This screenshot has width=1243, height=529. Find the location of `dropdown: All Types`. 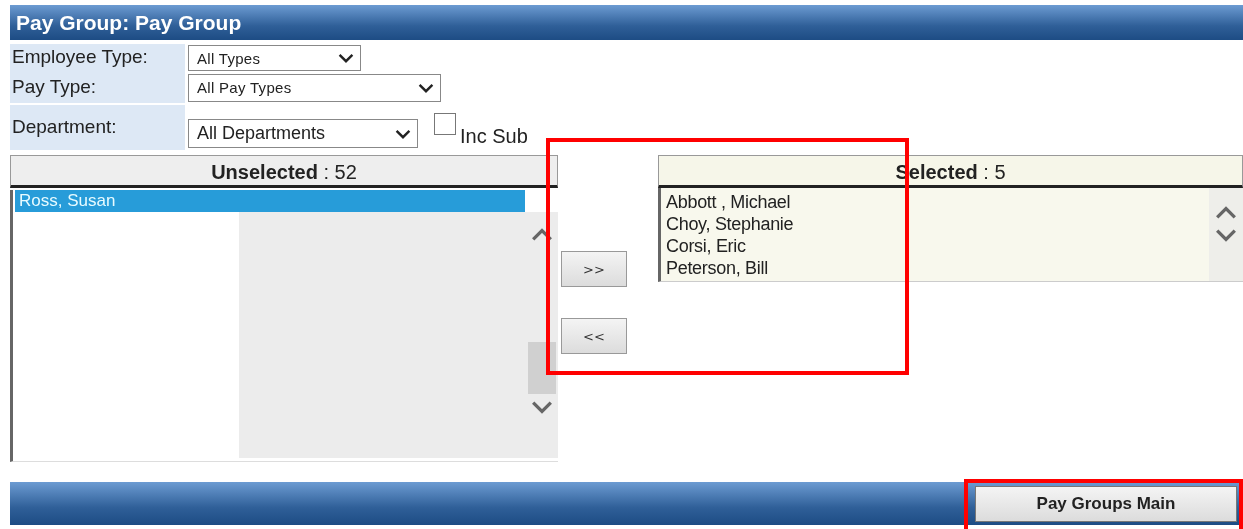

dropdown: All Types is located at coordinates (274, 58).